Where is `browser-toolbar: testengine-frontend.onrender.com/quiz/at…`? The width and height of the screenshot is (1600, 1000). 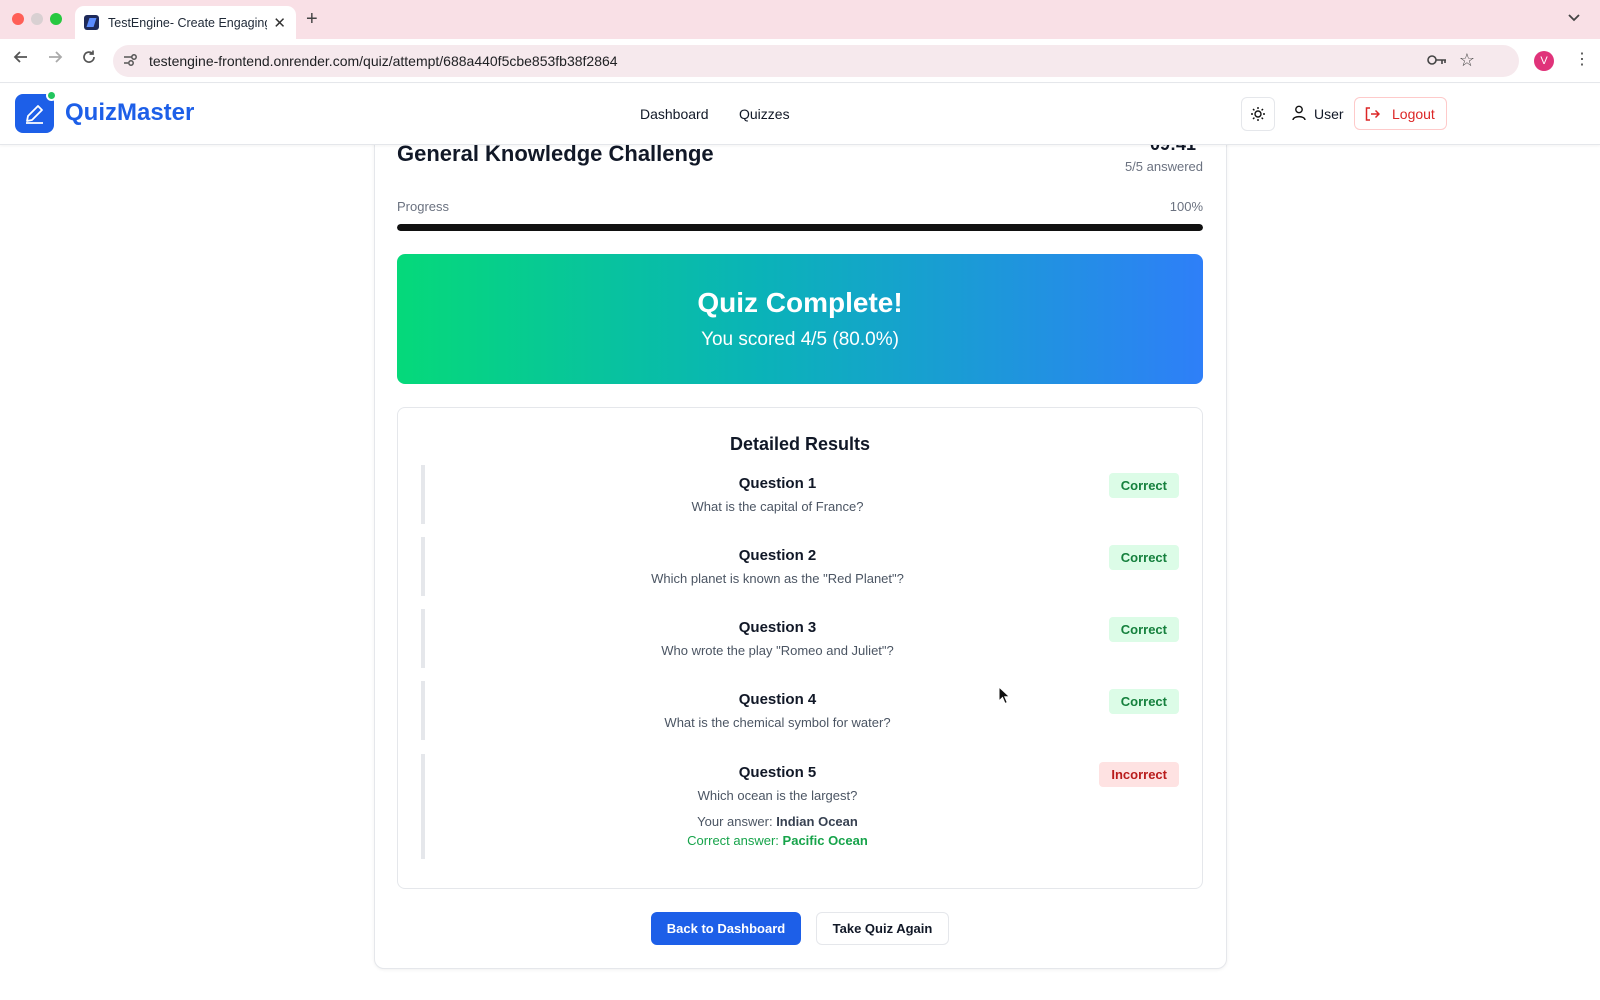 browser-toolbar: testengine-frontend.onrender.com/quiz/at… is located at coordinates (800, 61).